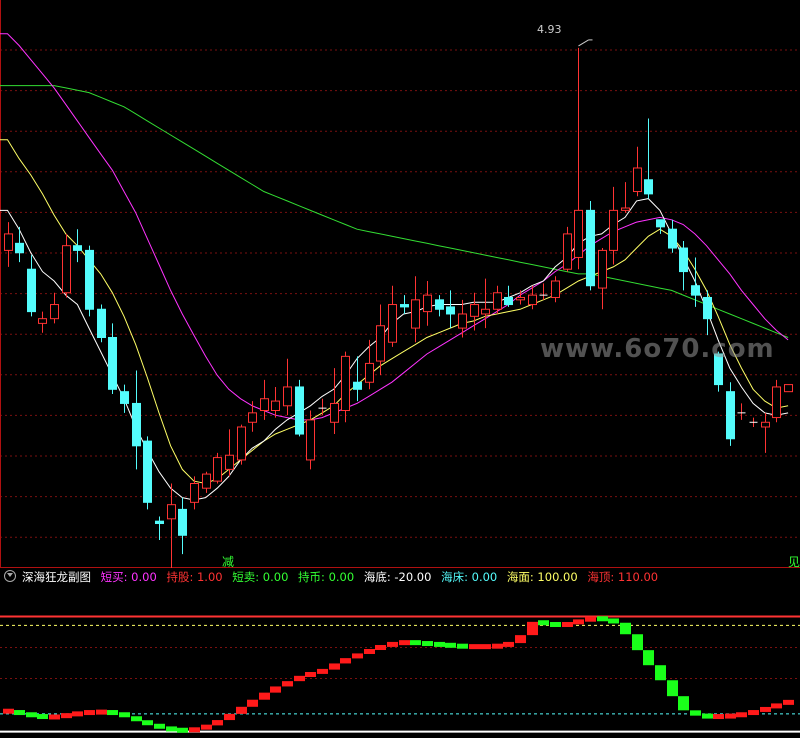 The height and width of the screenshot is (738, 800). I want to click on legend-item: 海底: -20.00, so click(397, 577).